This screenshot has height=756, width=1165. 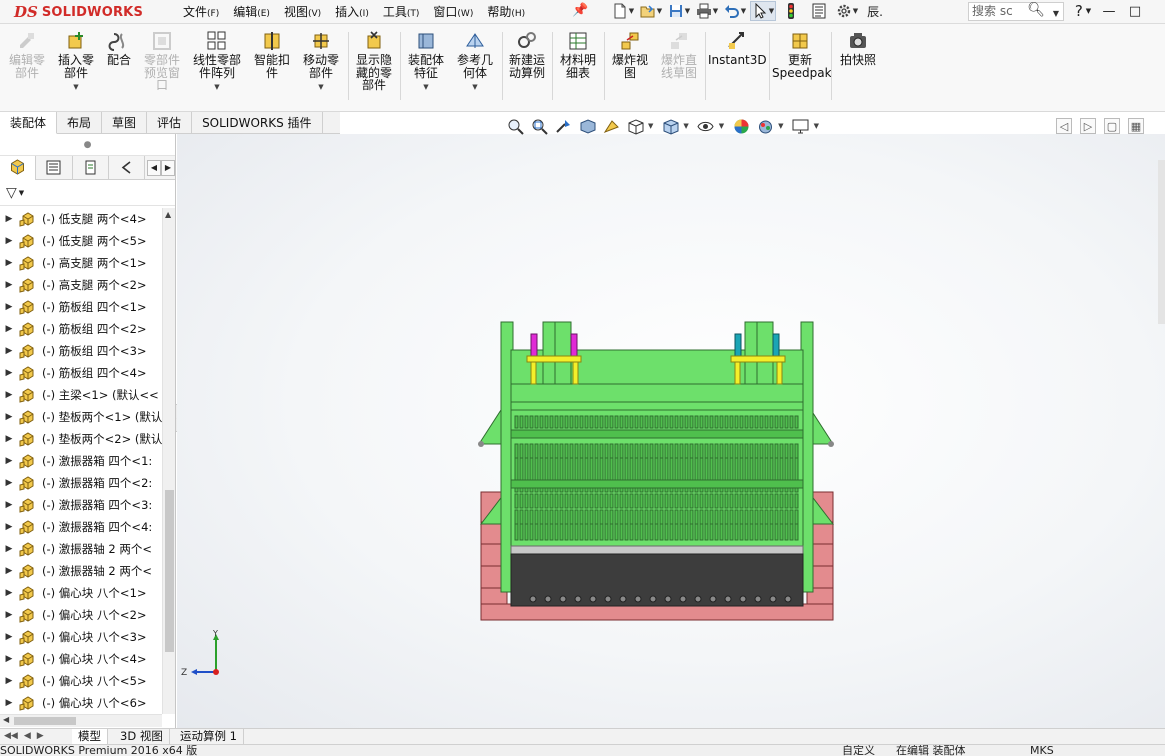 I want to click on filter-icon: ▽, so click(x=11, y=193).